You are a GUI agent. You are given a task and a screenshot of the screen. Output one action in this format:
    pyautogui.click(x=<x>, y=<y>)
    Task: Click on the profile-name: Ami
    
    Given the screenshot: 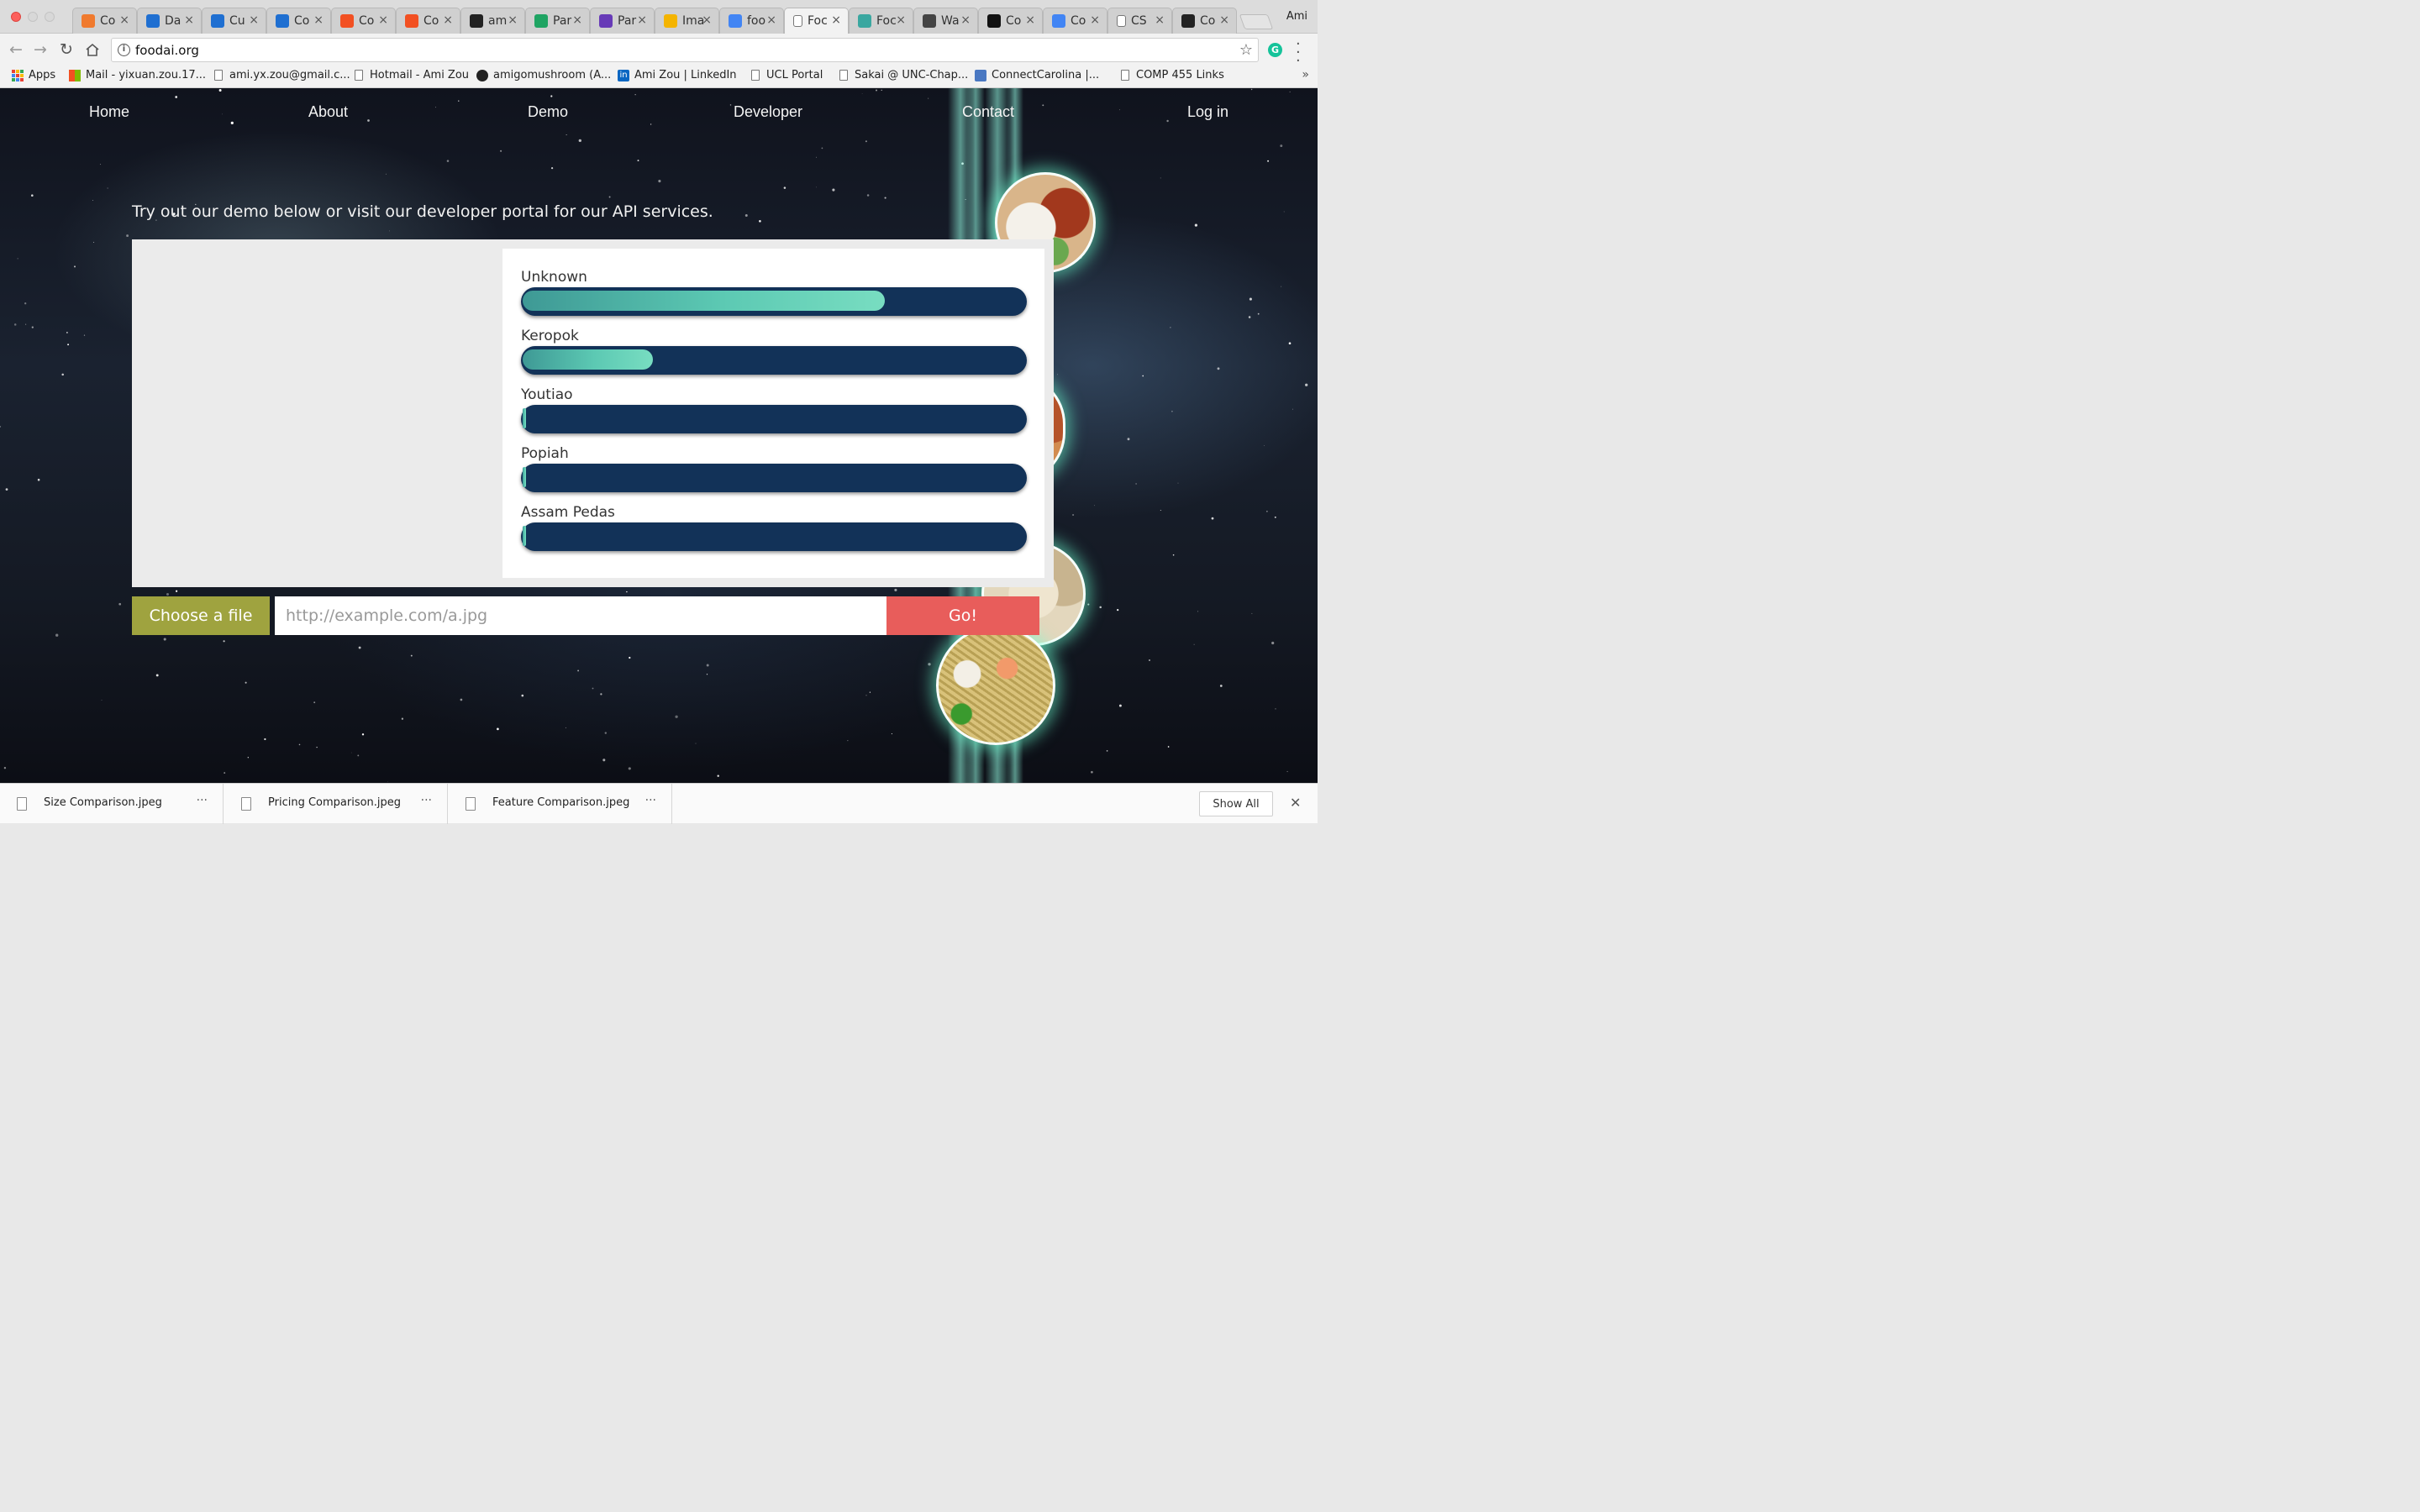 What is the action you would take?
    pyautogui.click(x=1296, y=16)
    